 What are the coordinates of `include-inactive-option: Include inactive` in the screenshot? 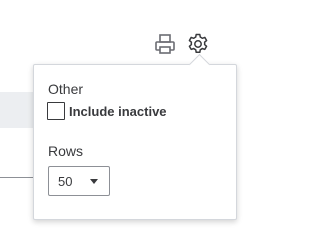 It's located at (107, 111).